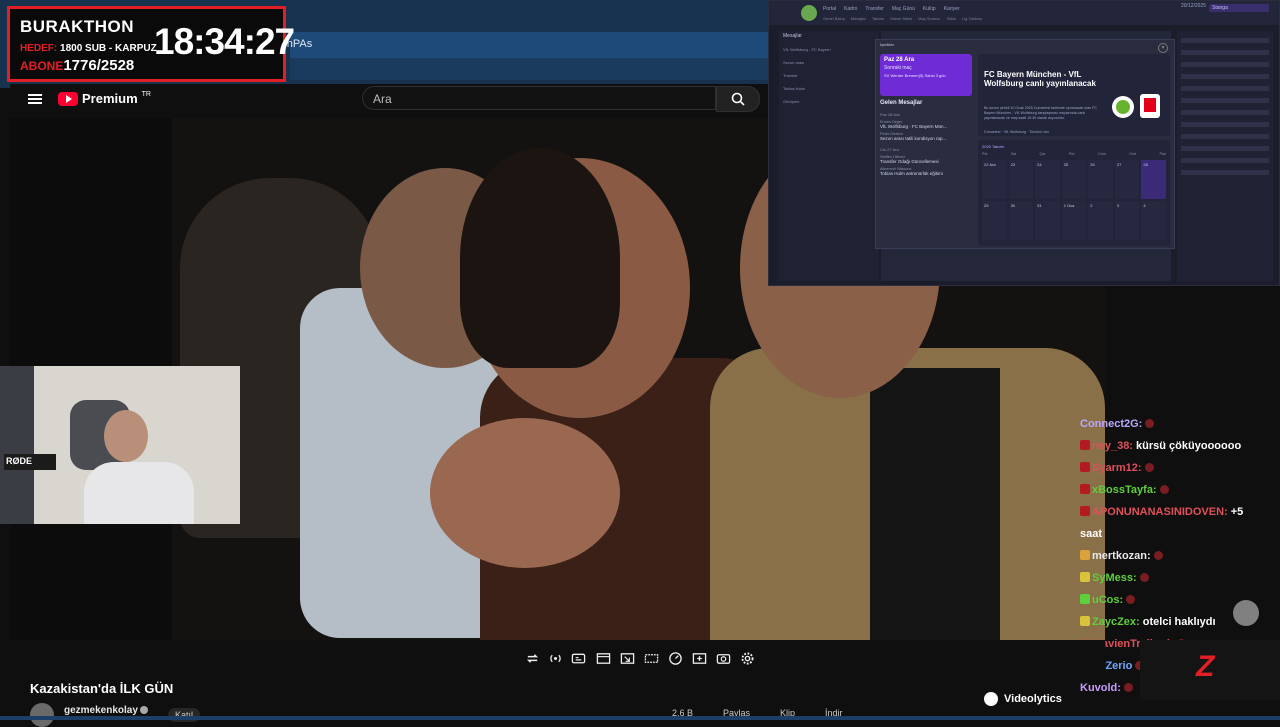 The image size is (1280, 727). What do you see at coordinates (952, 9) in the screenshot?
I see `dashboard-nav-item: Kariyer` at bounding box center [952, 9].